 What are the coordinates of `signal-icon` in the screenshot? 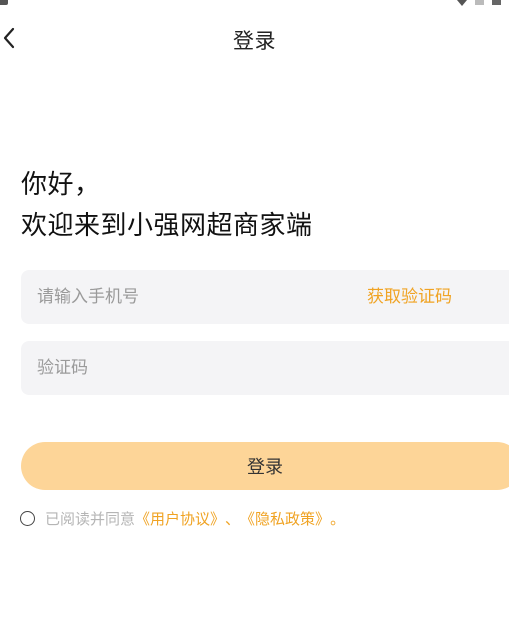 It's located at (479, 2).